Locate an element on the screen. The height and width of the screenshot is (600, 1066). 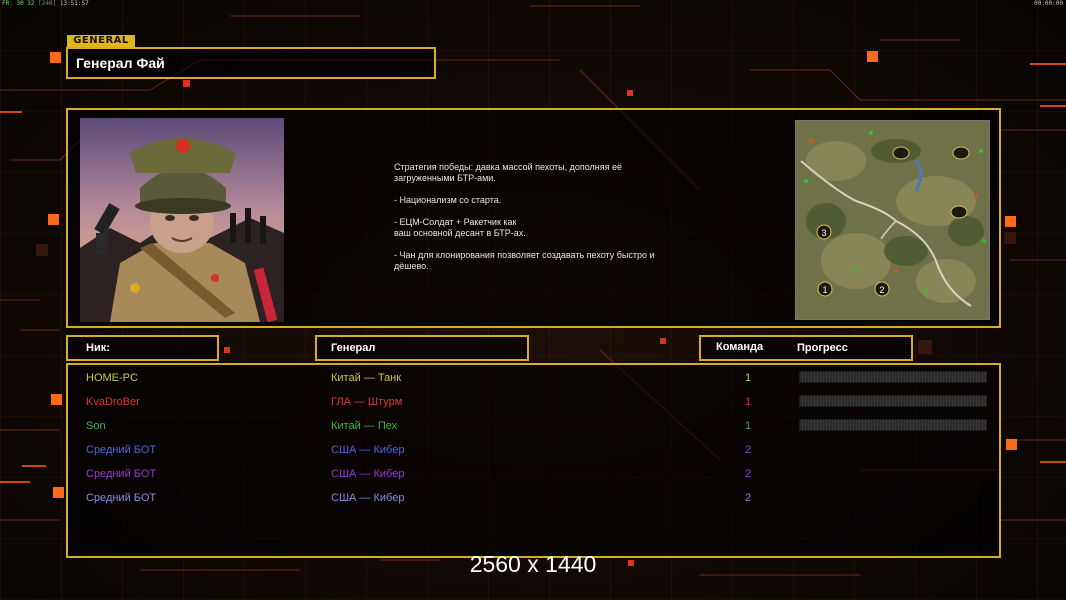
player-general: Китай — Танк is located at coordinates (366, 378).